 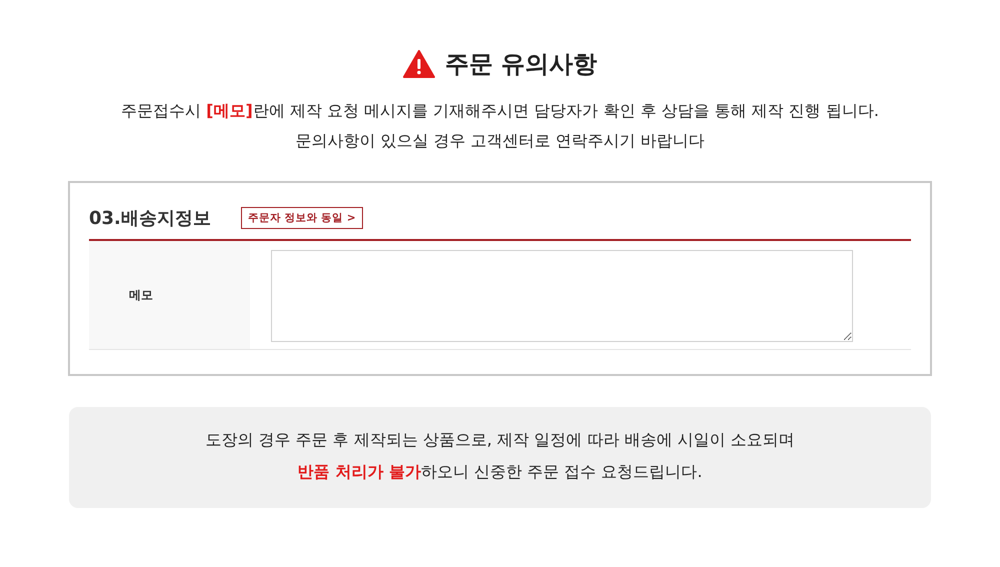 I want to click on notice-text: 반품 처리가 불가하오니 신중한 주문 접수 요청드립니다., so click(x=500, y=472).